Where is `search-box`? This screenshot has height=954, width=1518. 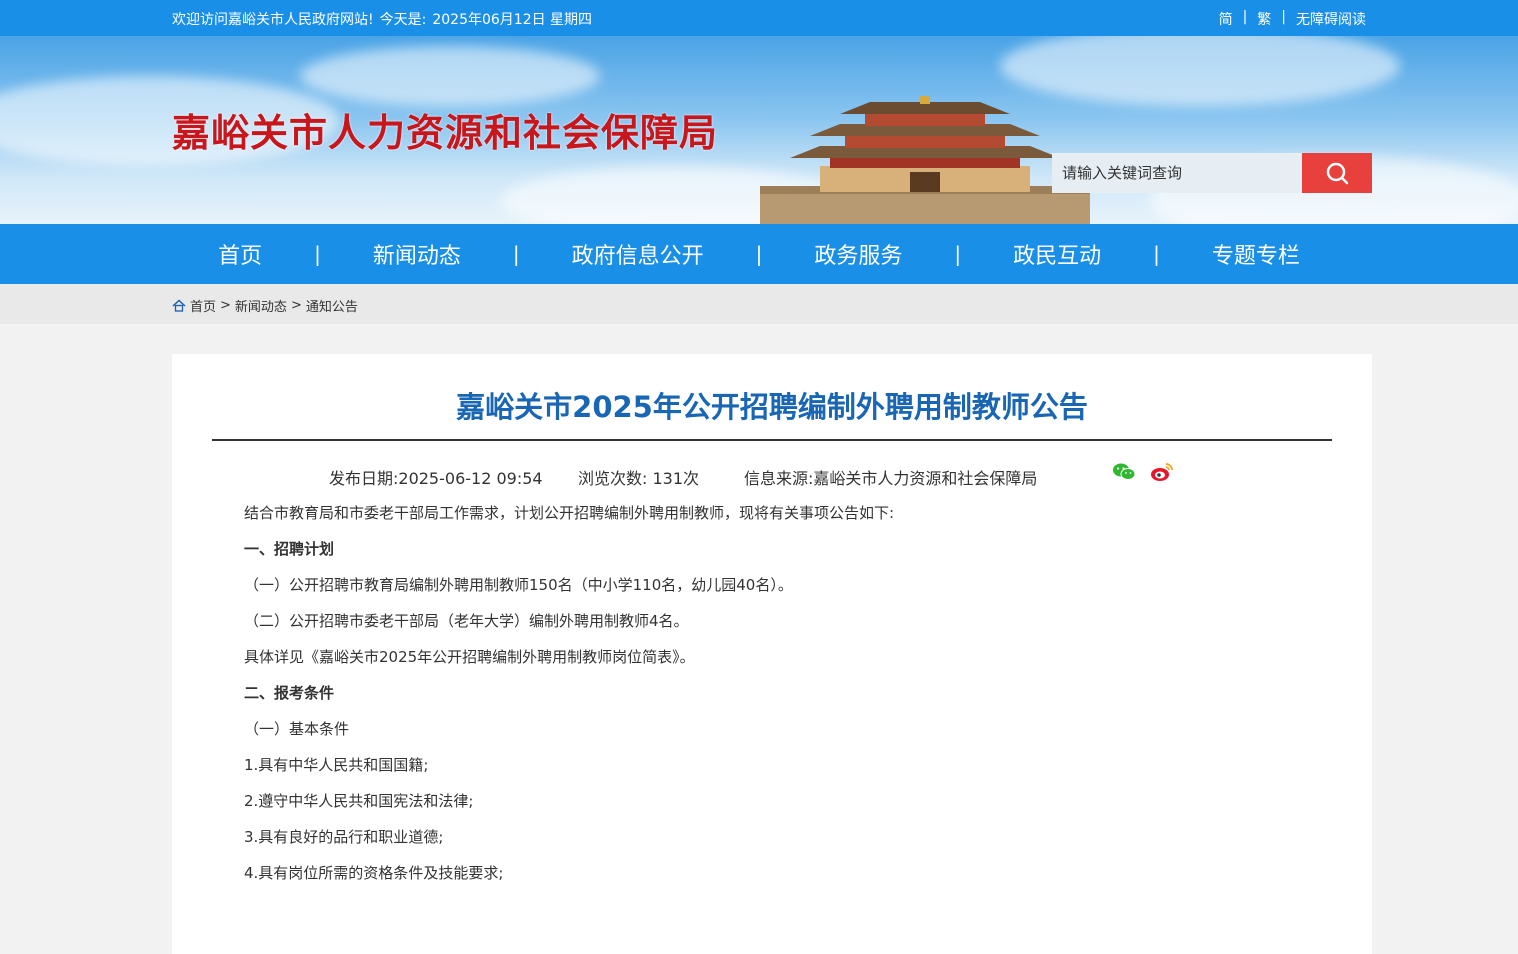 search-box is located at coordinates (1212, 173).